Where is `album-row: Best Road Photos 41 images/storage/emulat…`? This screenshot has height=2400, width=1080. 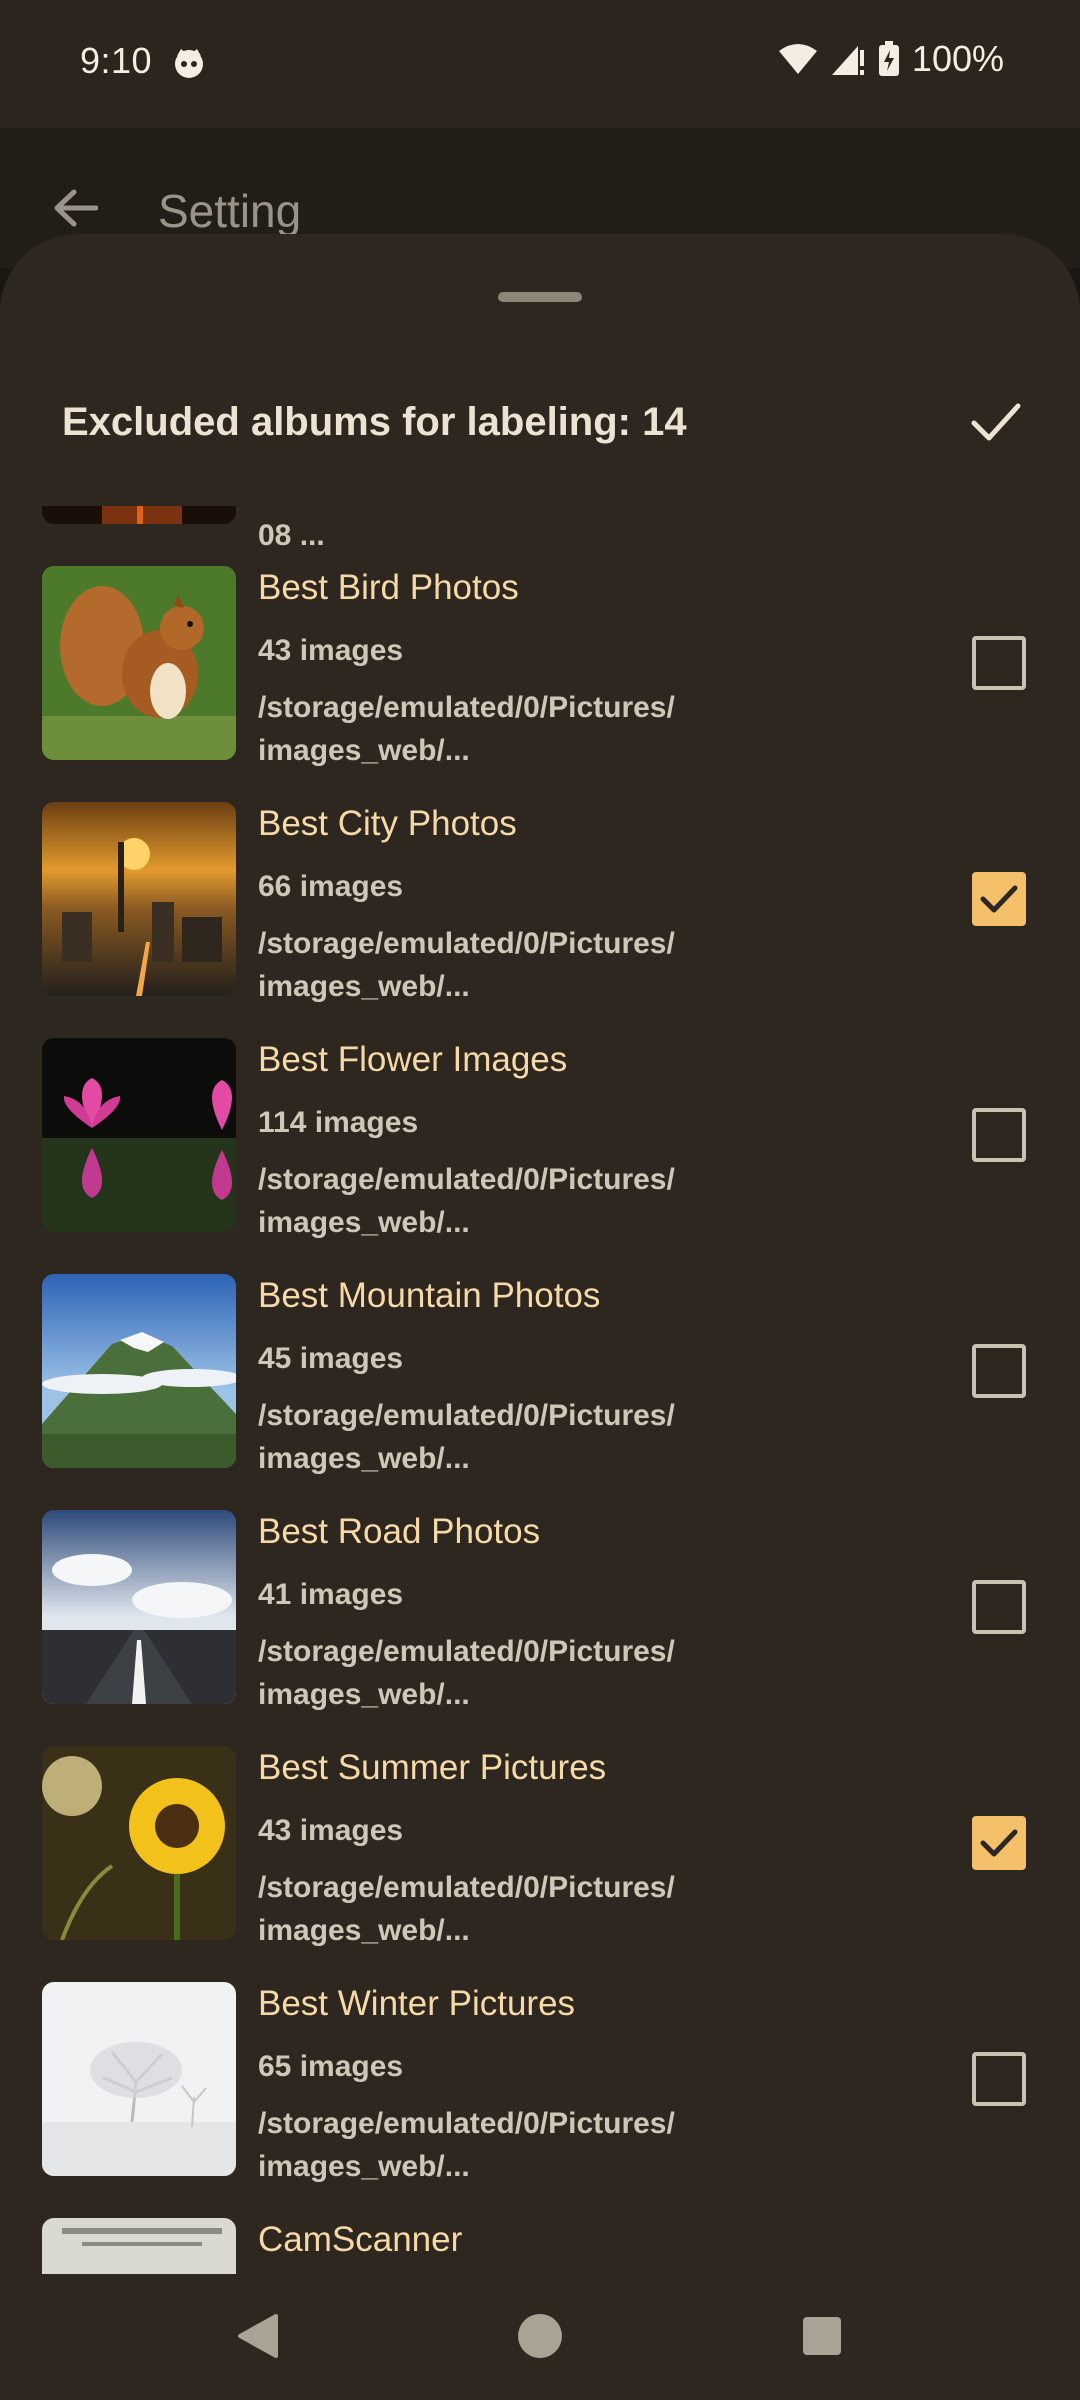
album-row: Best Road Photos 41 images/storage/emulat… is located at coordinates (540, 1628).